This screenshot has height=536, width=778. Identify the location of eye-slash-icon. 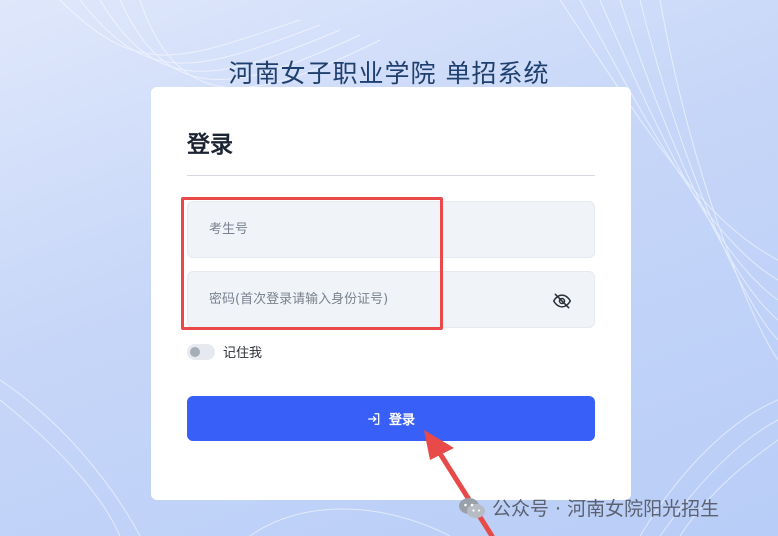
(562, 301).